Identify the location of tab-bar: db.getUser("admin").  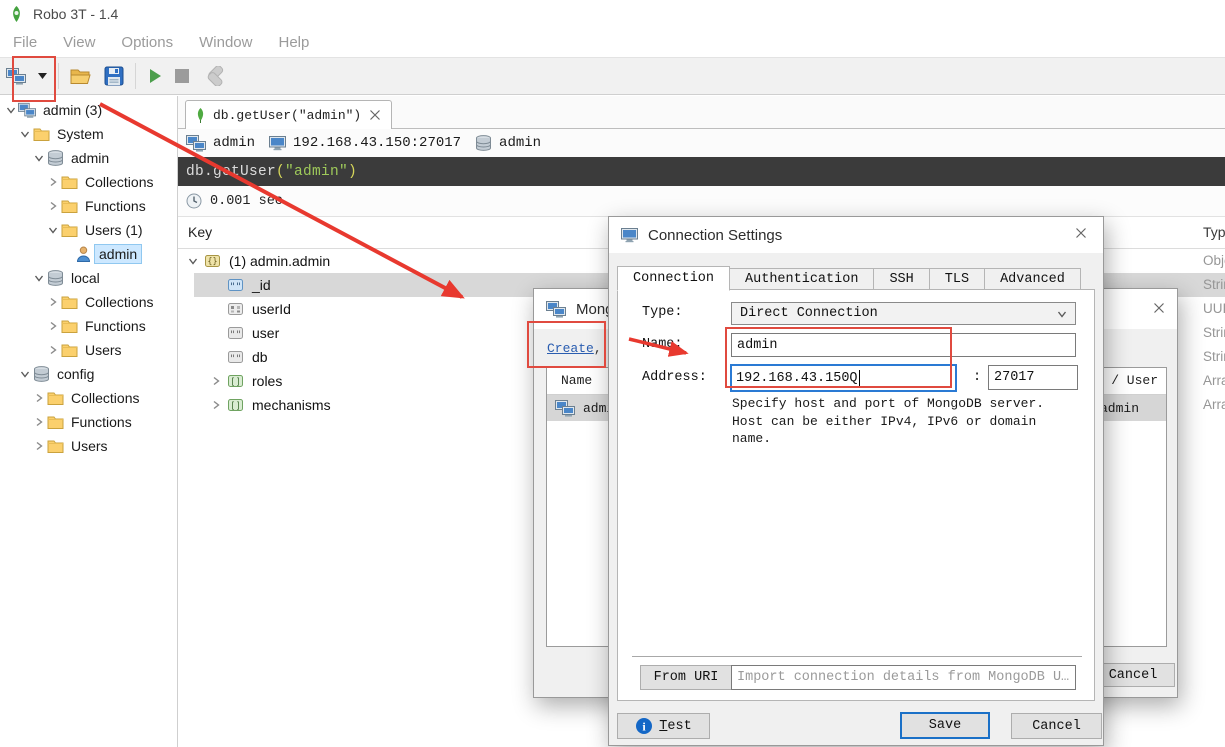
(701, 112).